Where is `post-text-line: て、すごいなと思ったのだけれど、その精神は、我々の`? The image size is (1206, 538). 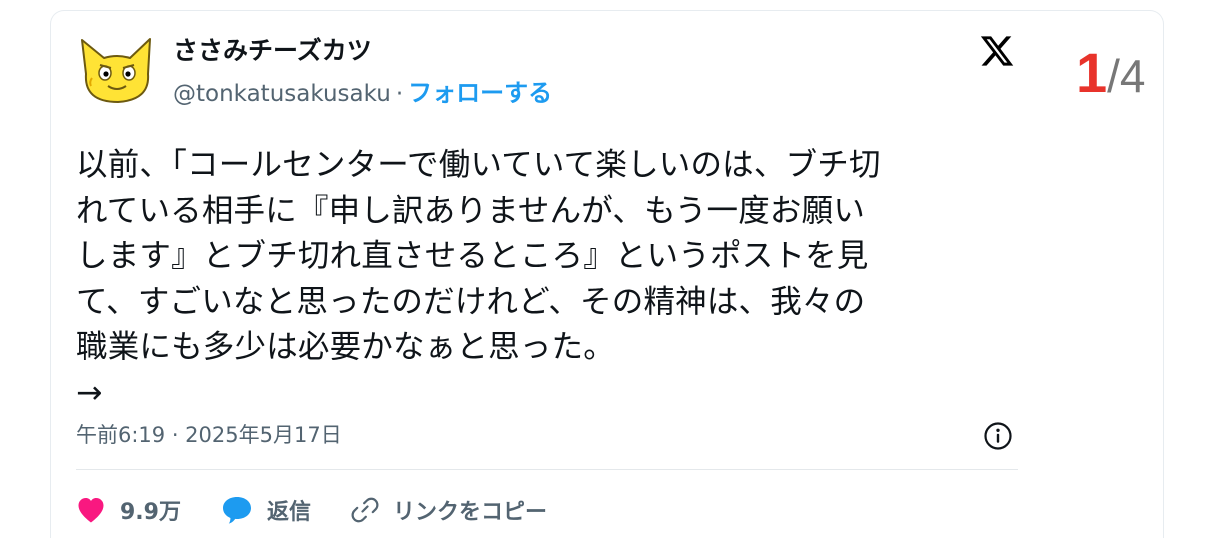 post-text-line: て、すごいなと思ったのだけれど、その精神は、我々の is located at coordinates (471, 301).